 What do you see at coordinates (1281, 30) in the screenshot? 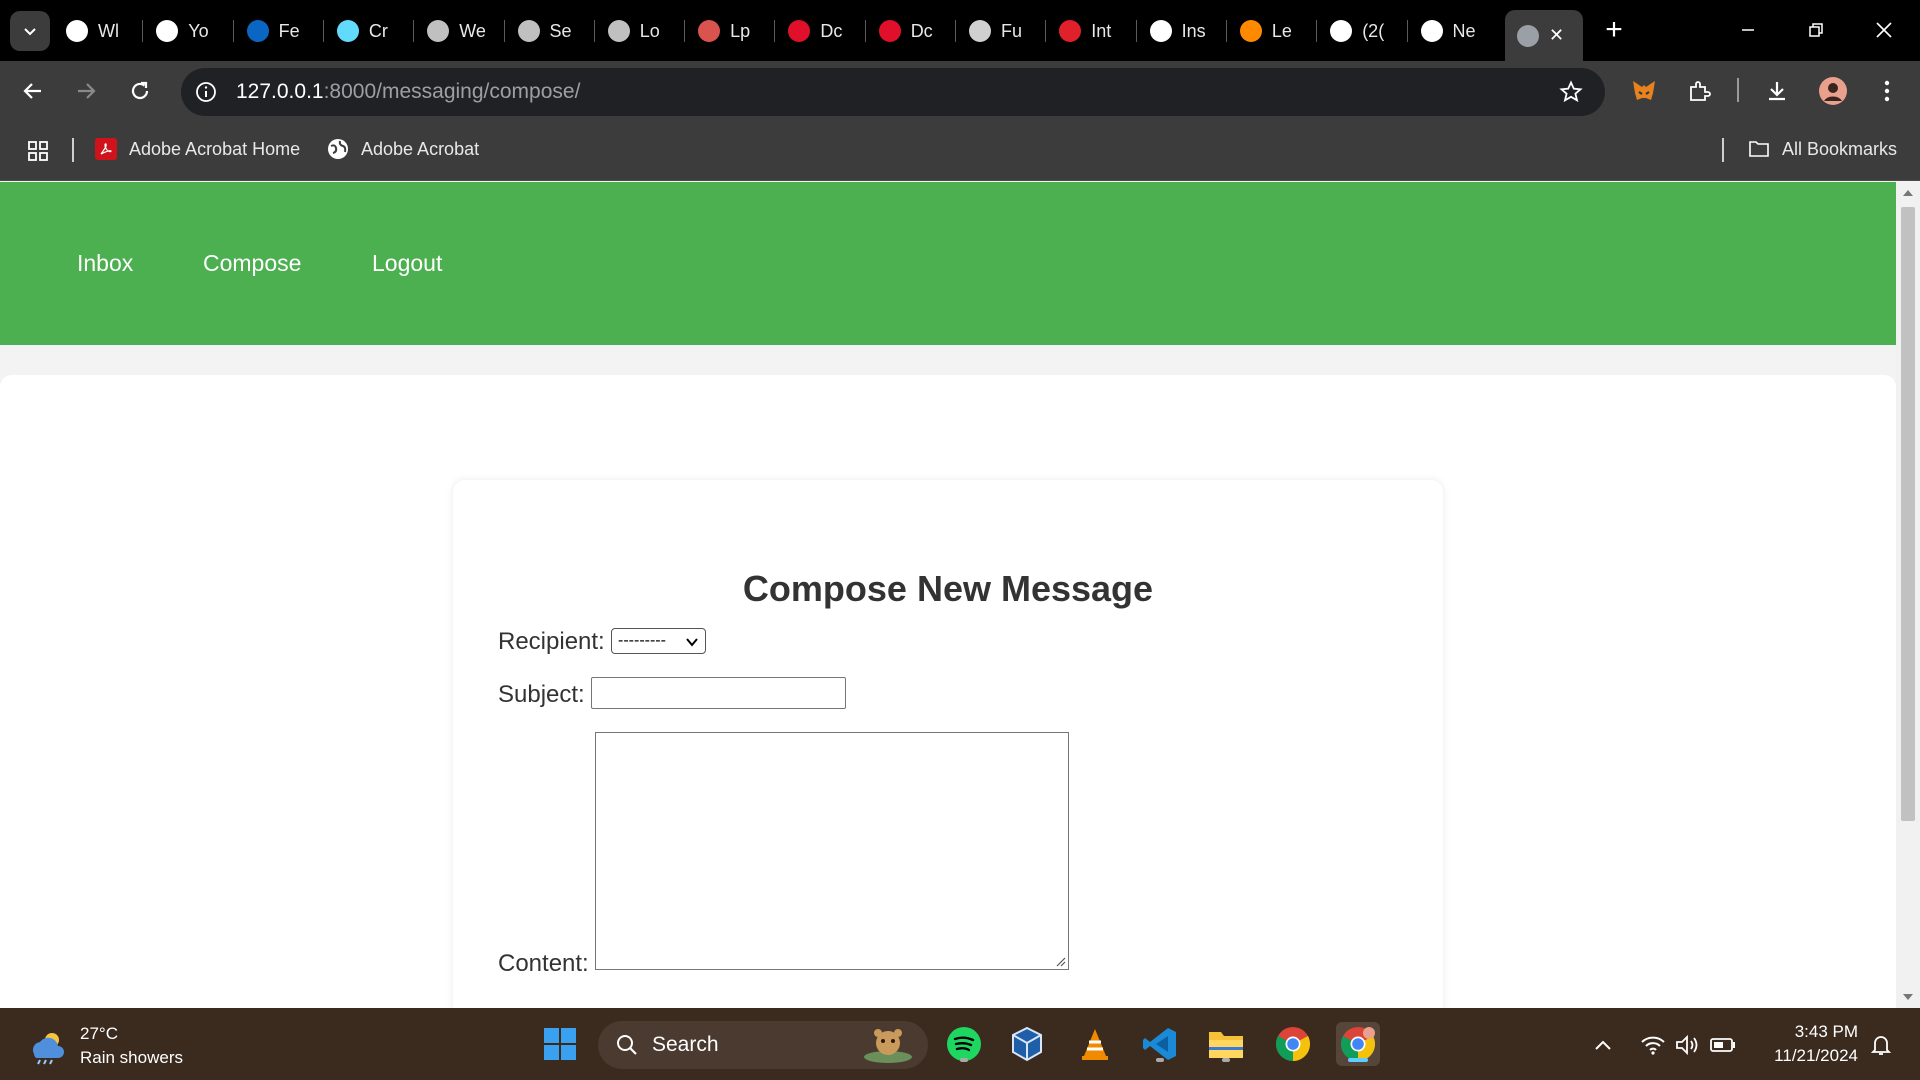
I see `tab-label: Le` at bounding box center [1281, 30].